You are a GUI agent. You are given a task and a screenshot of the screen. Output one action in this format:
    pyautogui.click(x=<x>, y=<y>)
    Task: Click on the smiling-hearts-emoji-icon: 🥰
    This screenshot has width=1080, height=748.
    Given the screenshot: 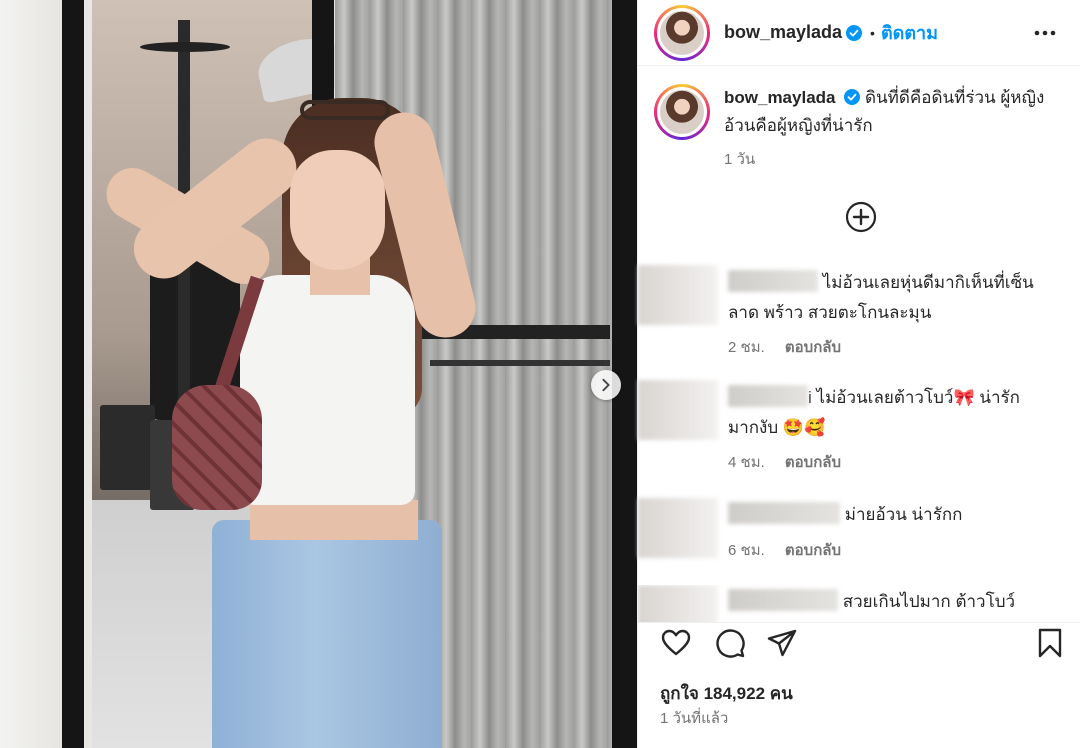 What is the action you would take?
    pyautogui.click(x=815, y=428)
    